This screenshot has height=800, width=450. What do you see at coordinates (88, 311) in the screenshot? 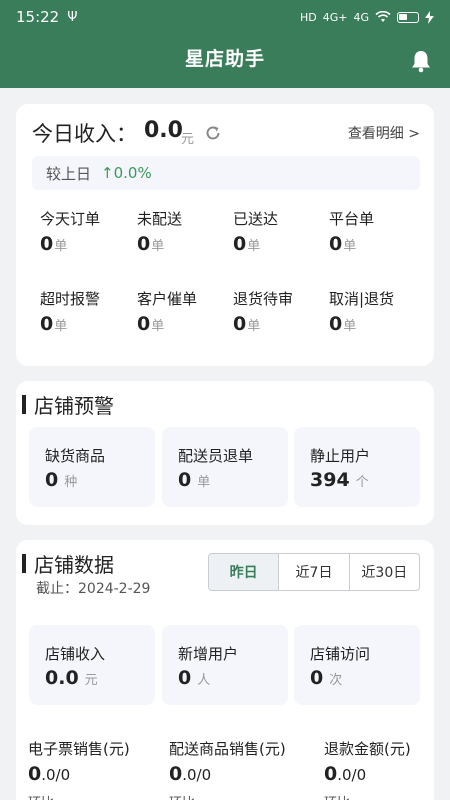
I see `stat-timeout-alarm: 超时报警 0单` at bounding box center [88, 311].